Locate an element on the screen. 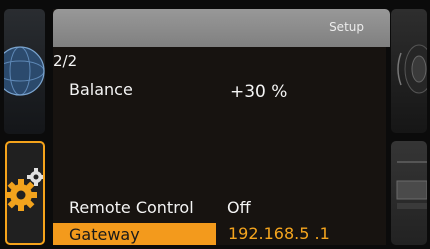 Image resolution: width=430 pixels, height=249 pixels. side-tile-setup is located at coordinates (25, 193).